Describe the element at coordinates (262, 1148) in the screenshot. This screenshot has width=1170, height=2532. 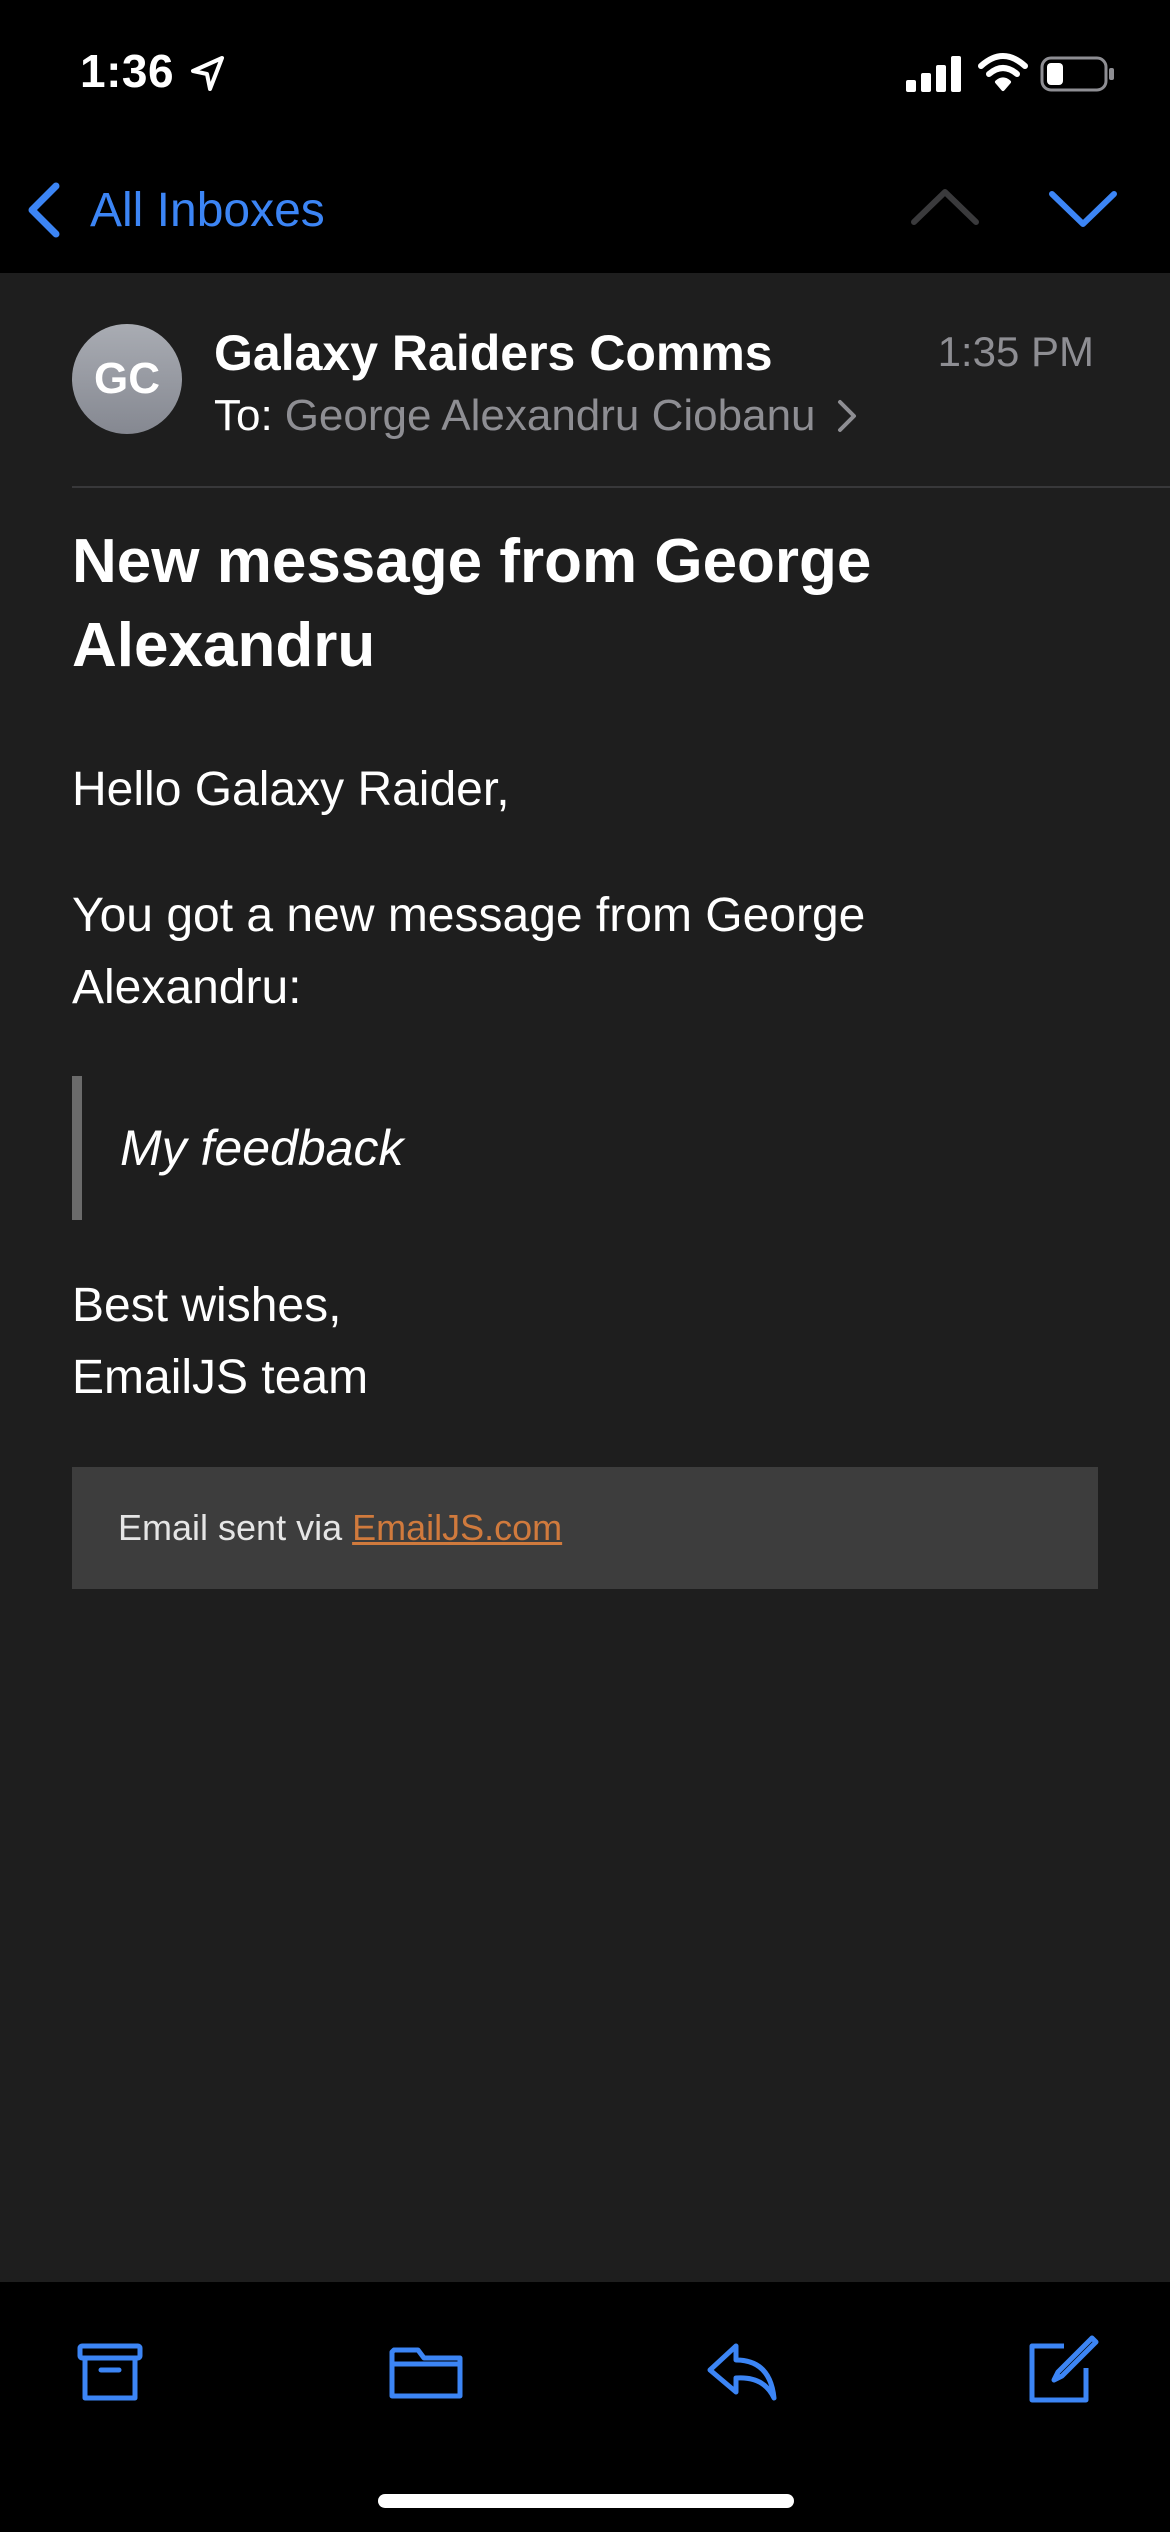
I see `quoted-message-text: My feedback` at that location.